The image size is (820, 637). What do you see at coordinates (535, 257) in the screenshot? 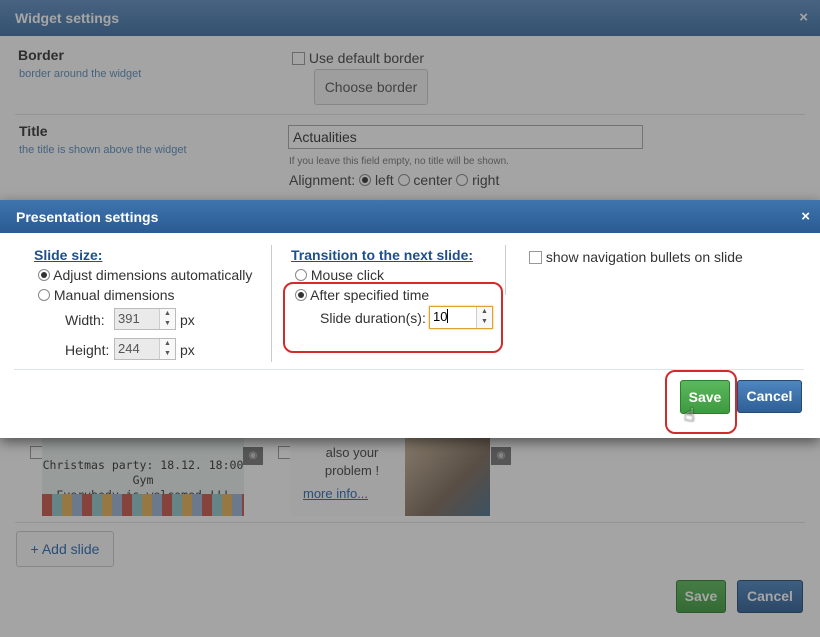
I see `checkbox-icon` at bounding box center [535, 257].